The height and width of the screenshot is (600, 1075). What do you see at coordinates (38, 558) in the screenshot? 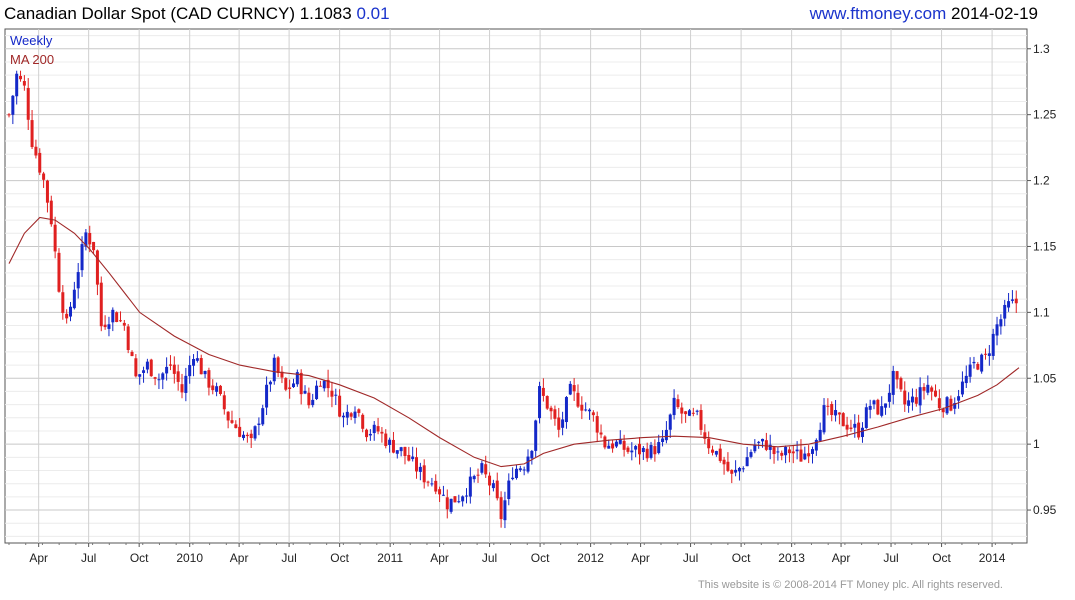
I see `x-tick-label: Apr` at bounding box center [38, 558].